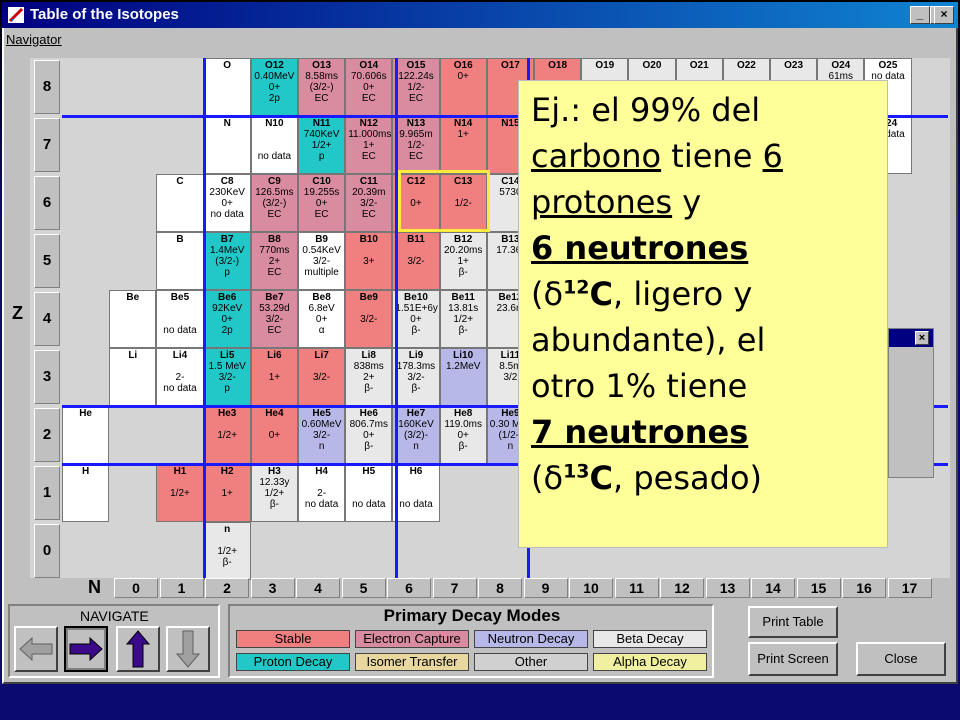 This screenshot has height=720, width=960. Describe the element at coordinates (36, 649) in the screenshot. I see `nav-left-button` at that location.